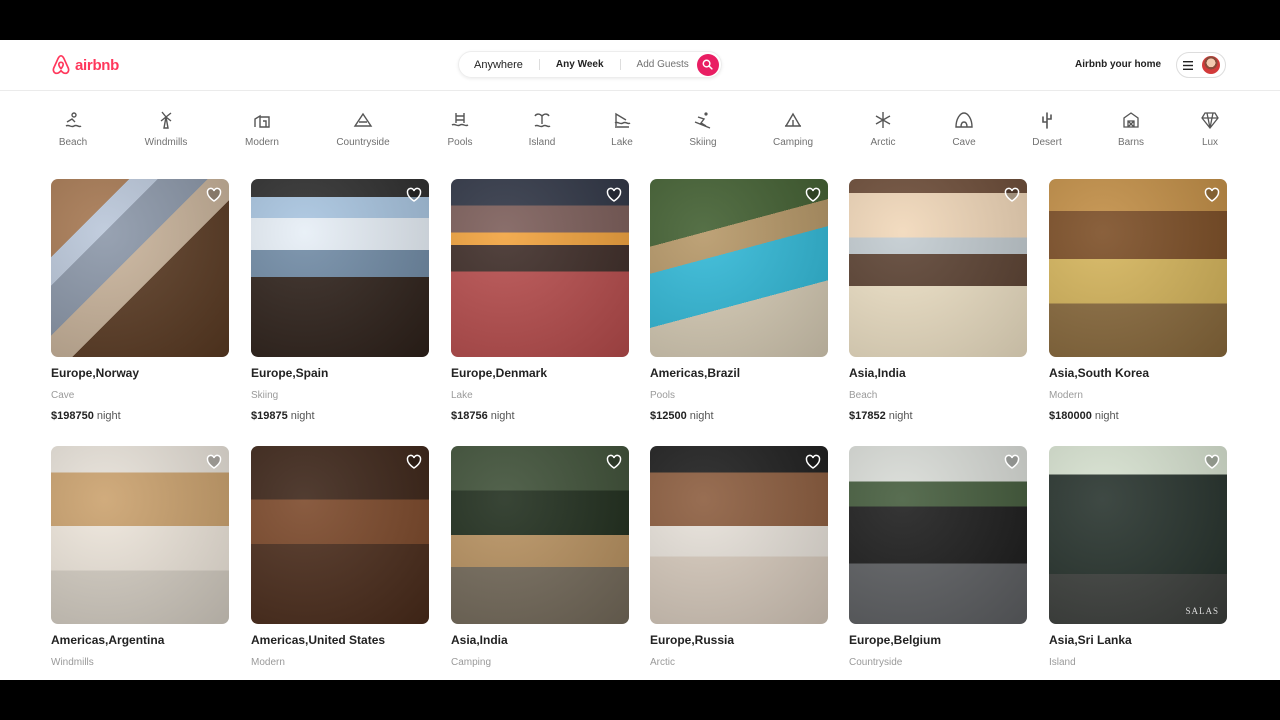 The image size is (1280, 720). I want to click on listing-card: Europe,Denmark Lake $18756 night, so click(540, 300).